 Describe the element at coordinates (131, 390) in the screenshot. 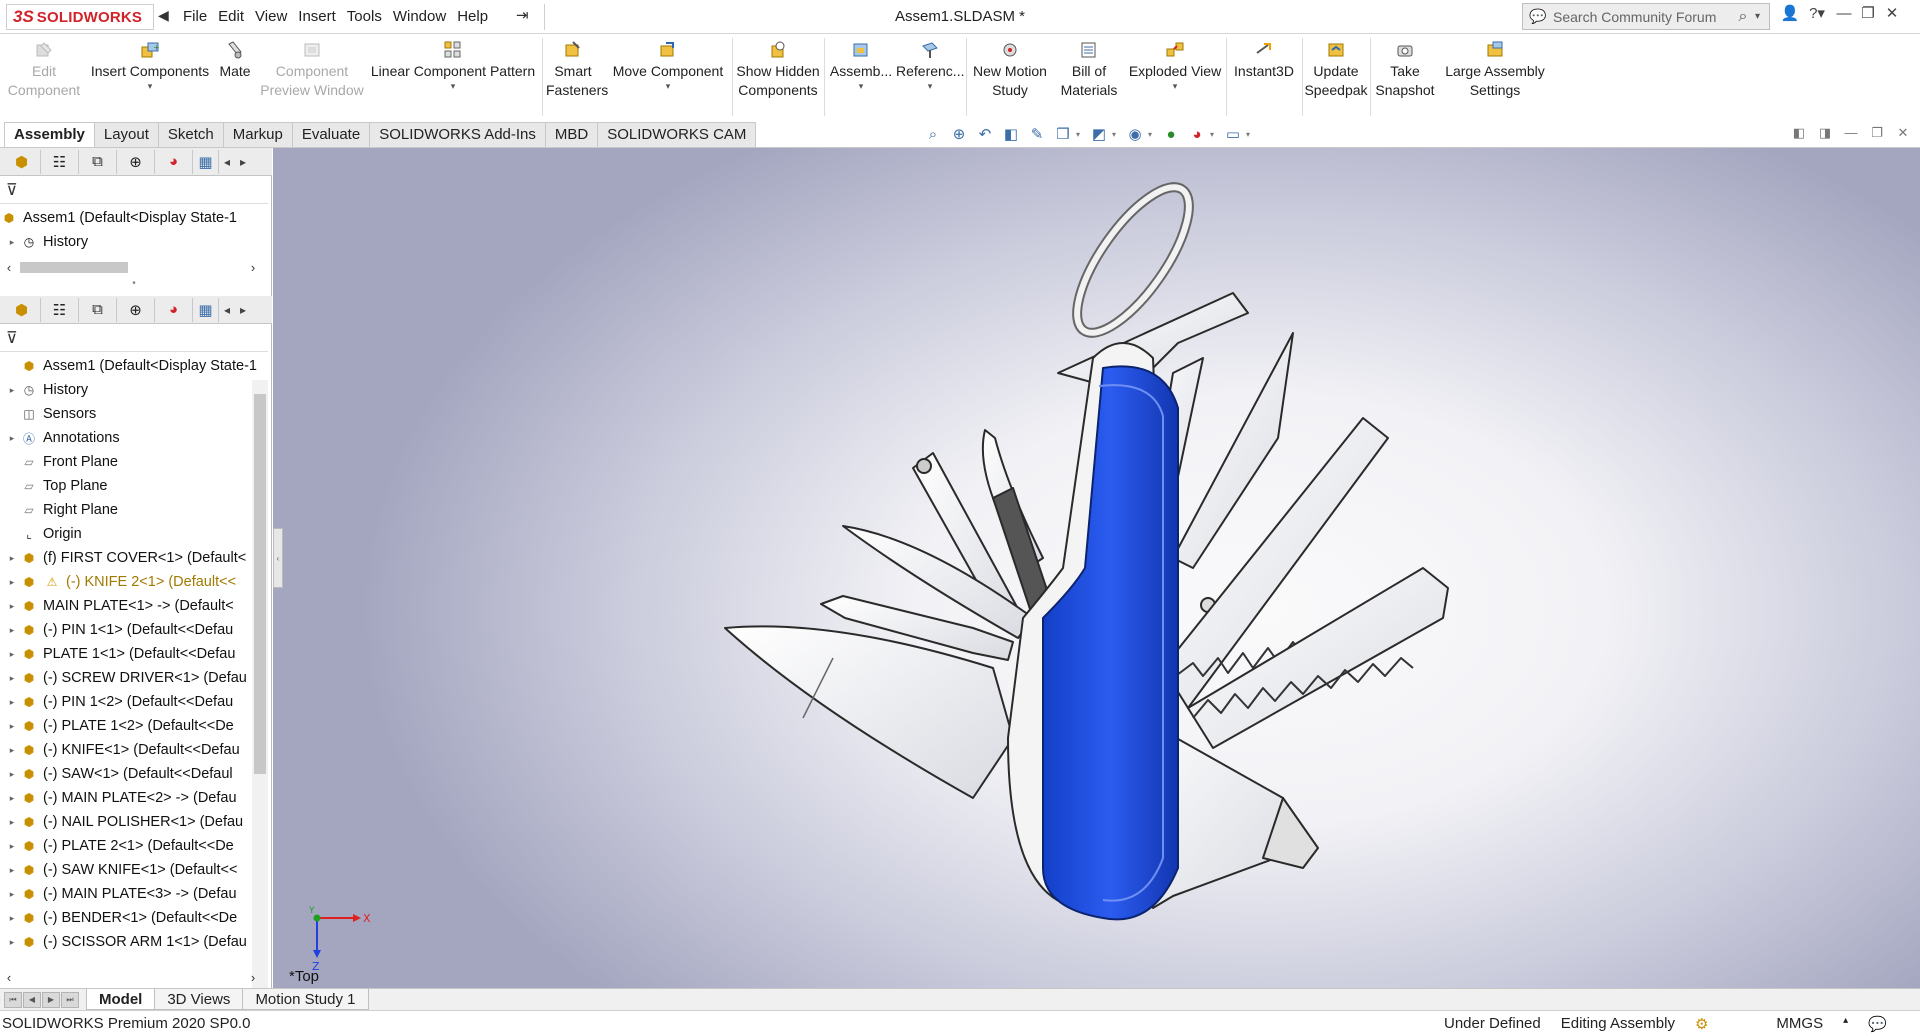

I see `tree-row: ▸ ◷ History` at that location.